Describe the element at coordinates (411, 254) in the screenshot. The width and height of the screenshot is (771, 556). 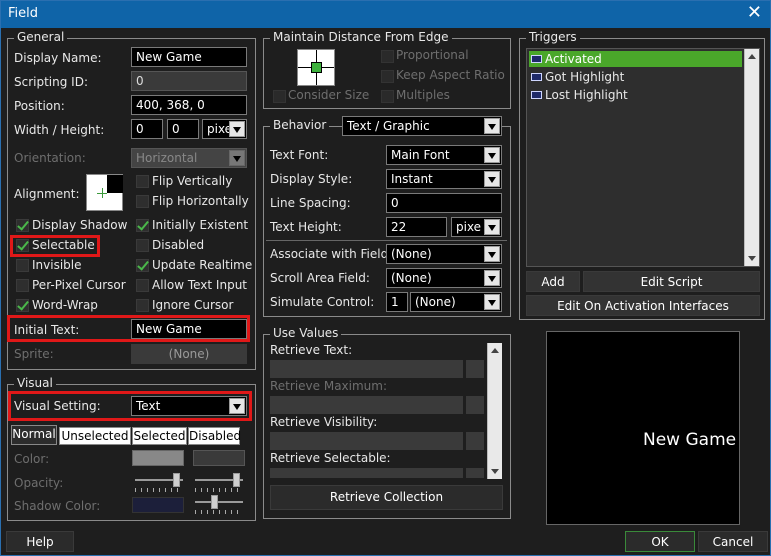
I see `associate-field-value: (None)` at that location.